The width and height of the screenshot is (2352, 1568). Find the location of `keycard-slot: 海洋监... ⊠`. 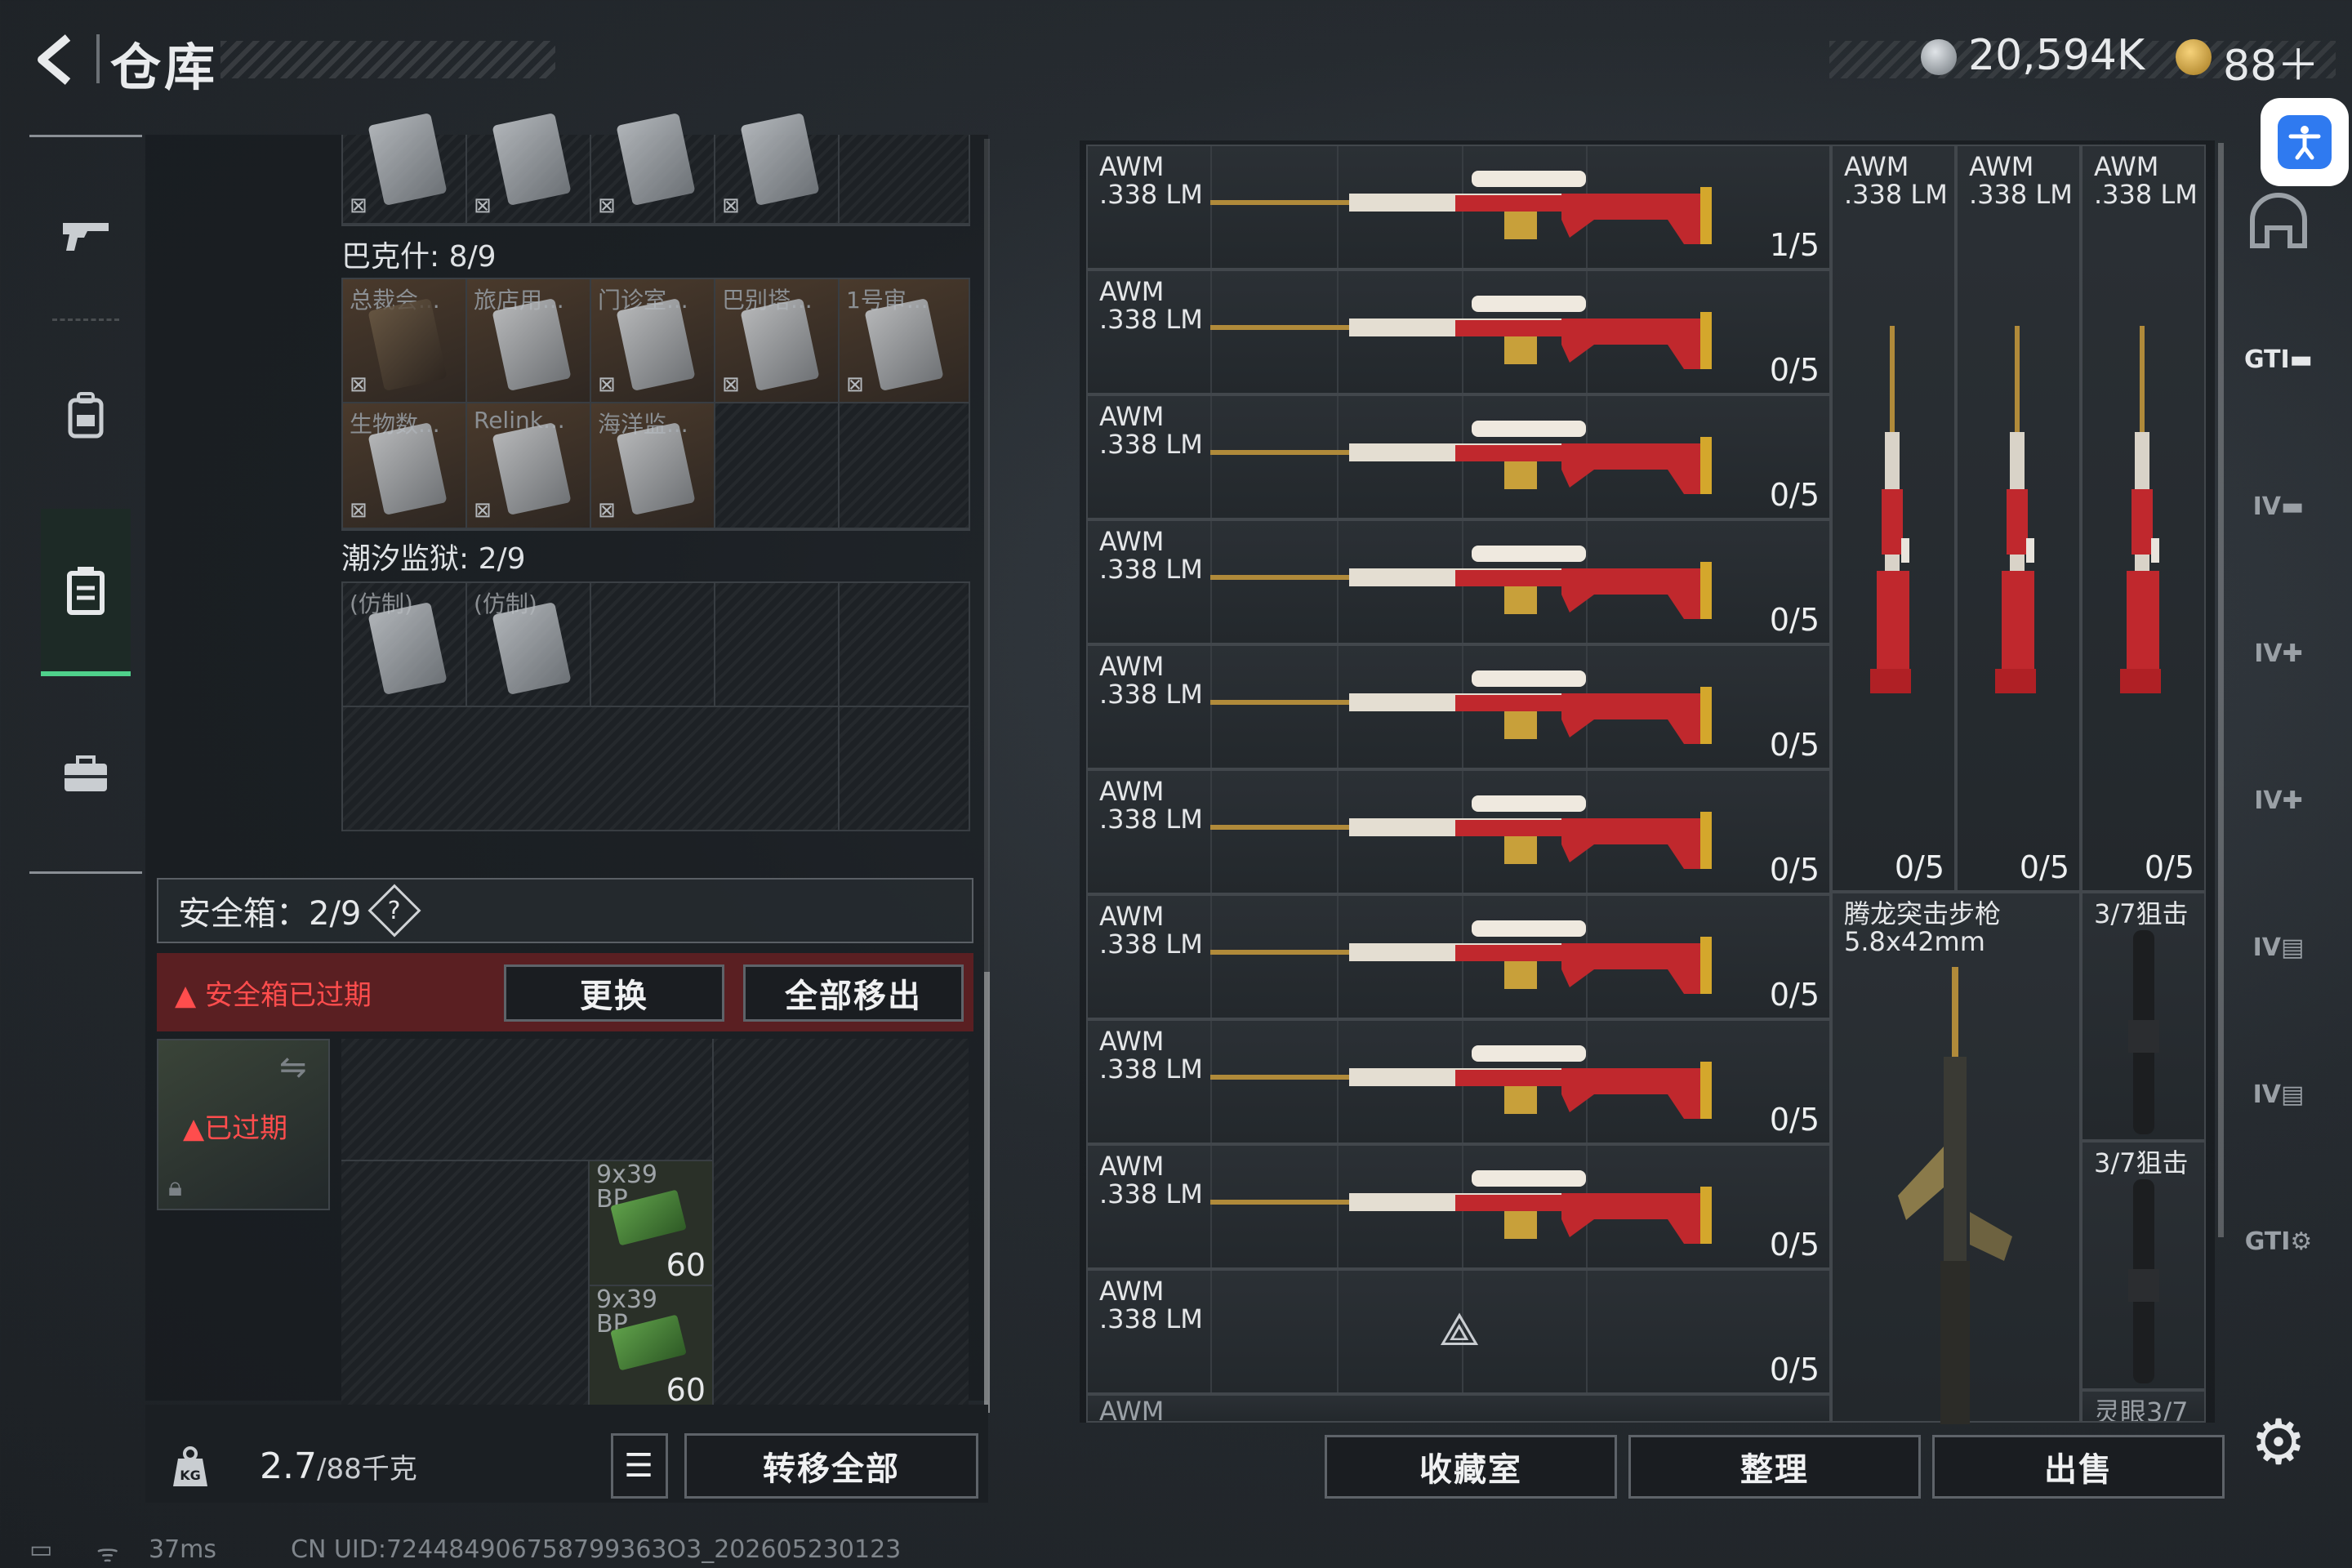

keycard-slot: 海洋监... ⊠ is located at coordinates (653, 466).